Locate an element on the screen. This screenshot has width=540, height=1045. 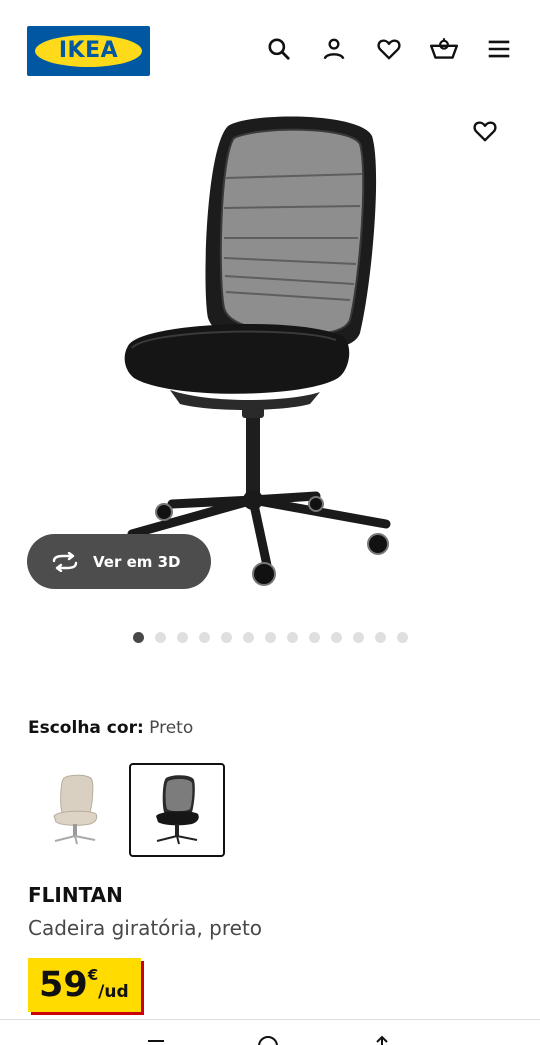
colour-label-key: Escolha cor: is located at coordinates (86, 728).